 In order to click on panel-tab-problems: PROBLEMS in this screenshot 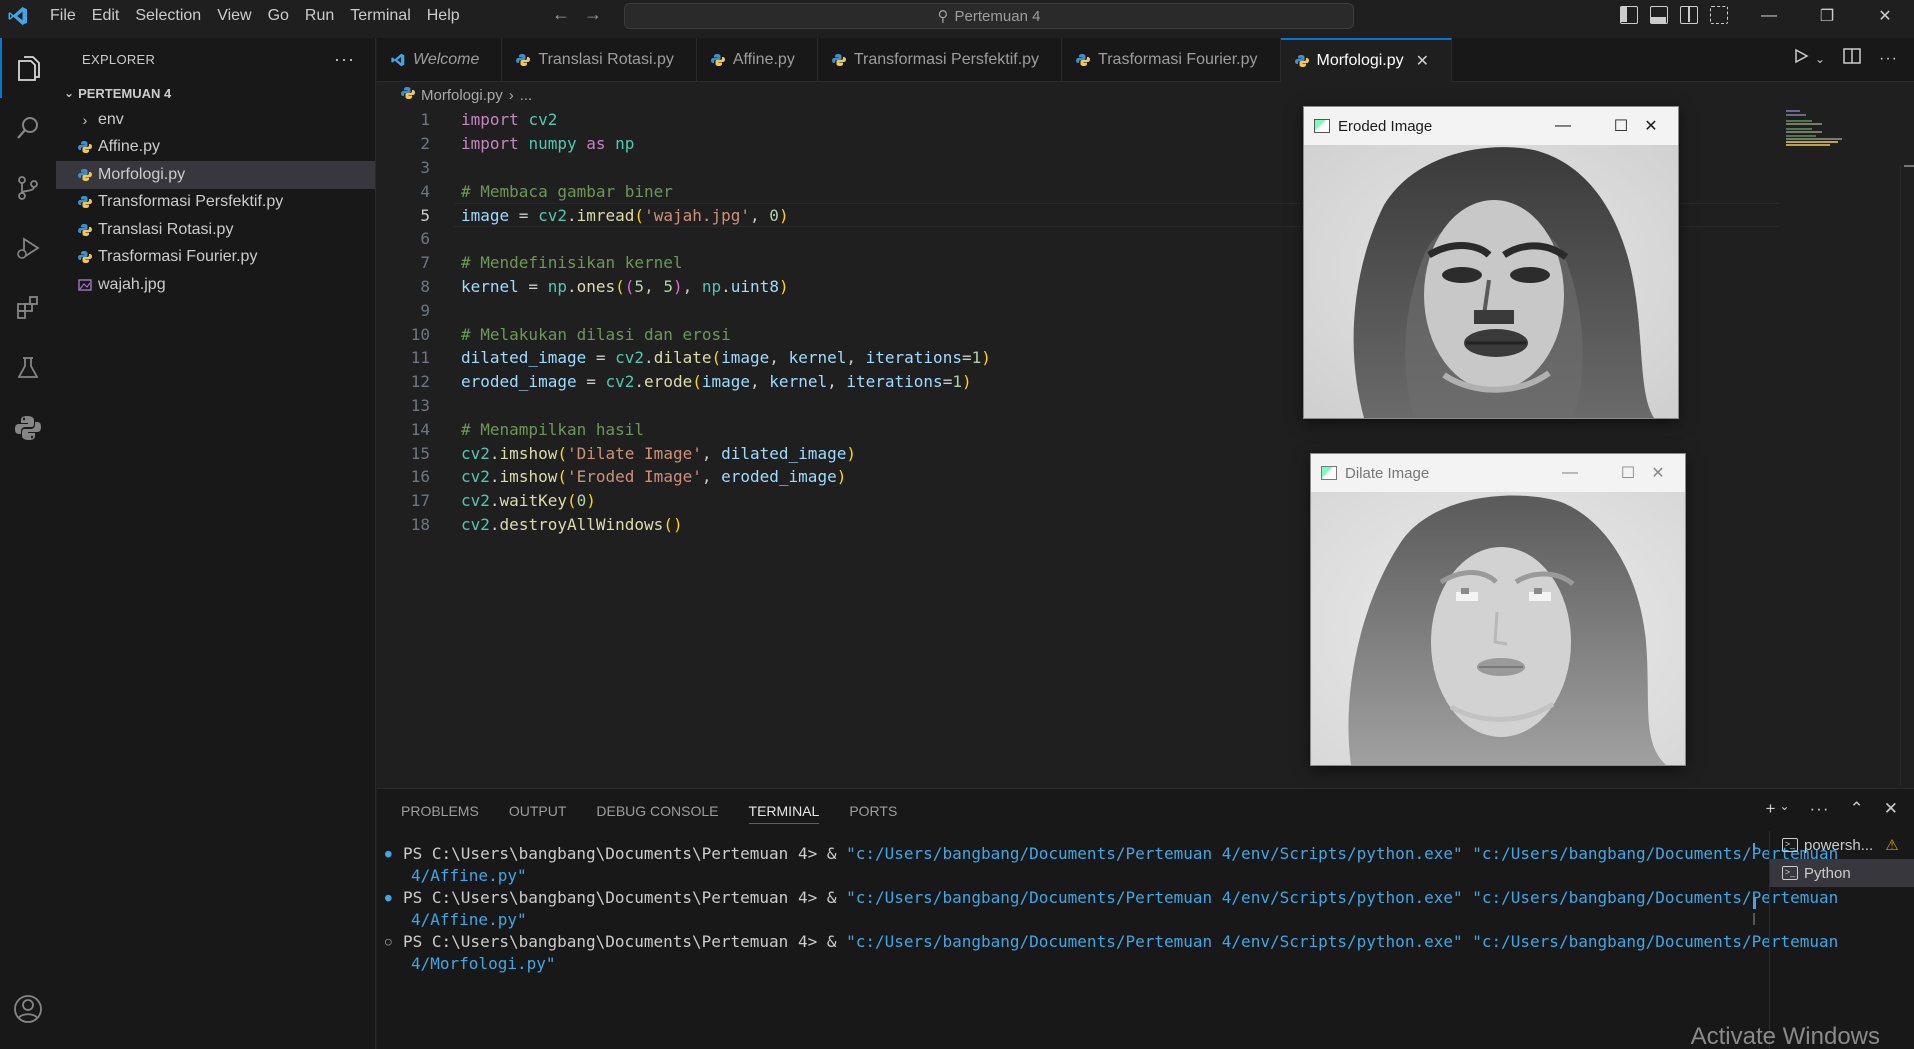, I will do `click(440, 811)`.